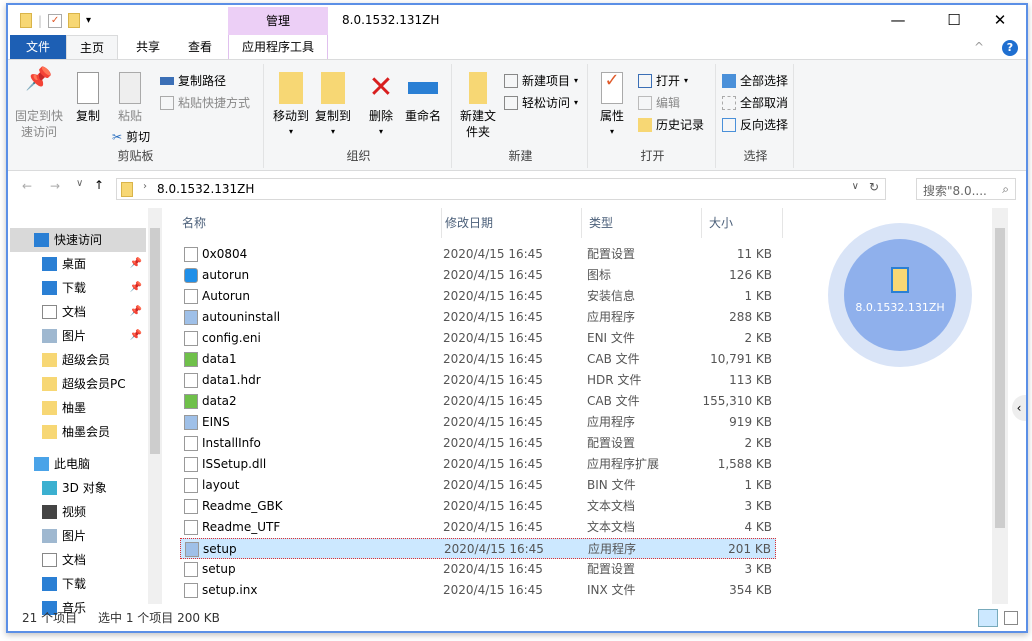 This screenshot has height=641, width=1032. I want to click on help-icon: ?, so click(1010, 48).